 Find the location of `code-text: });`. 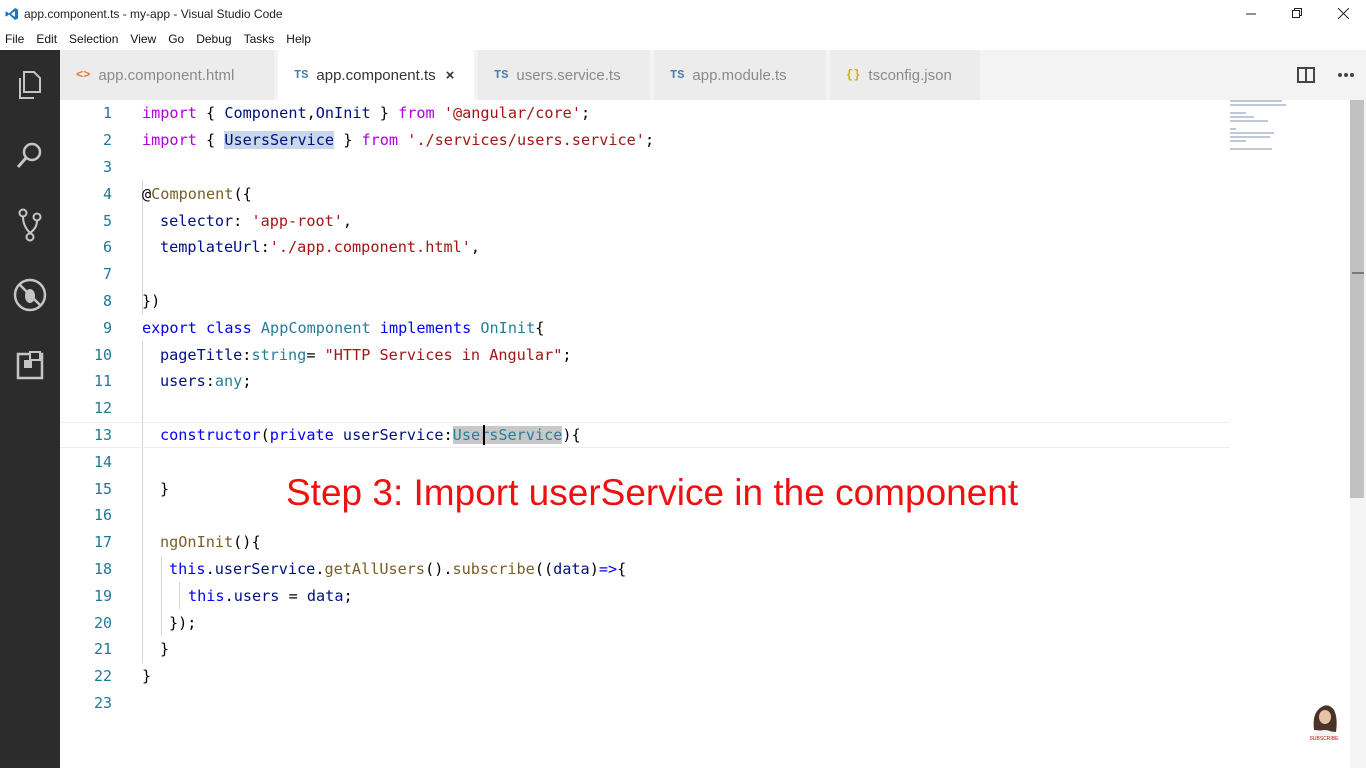

code-text: }); is located at coordinates (183, 622).